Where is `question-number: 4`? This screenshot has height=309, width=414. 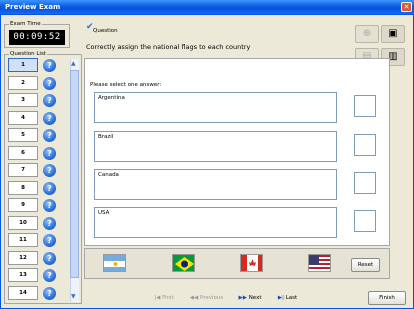 question-number: 4 is located at coordinates (23, 117).